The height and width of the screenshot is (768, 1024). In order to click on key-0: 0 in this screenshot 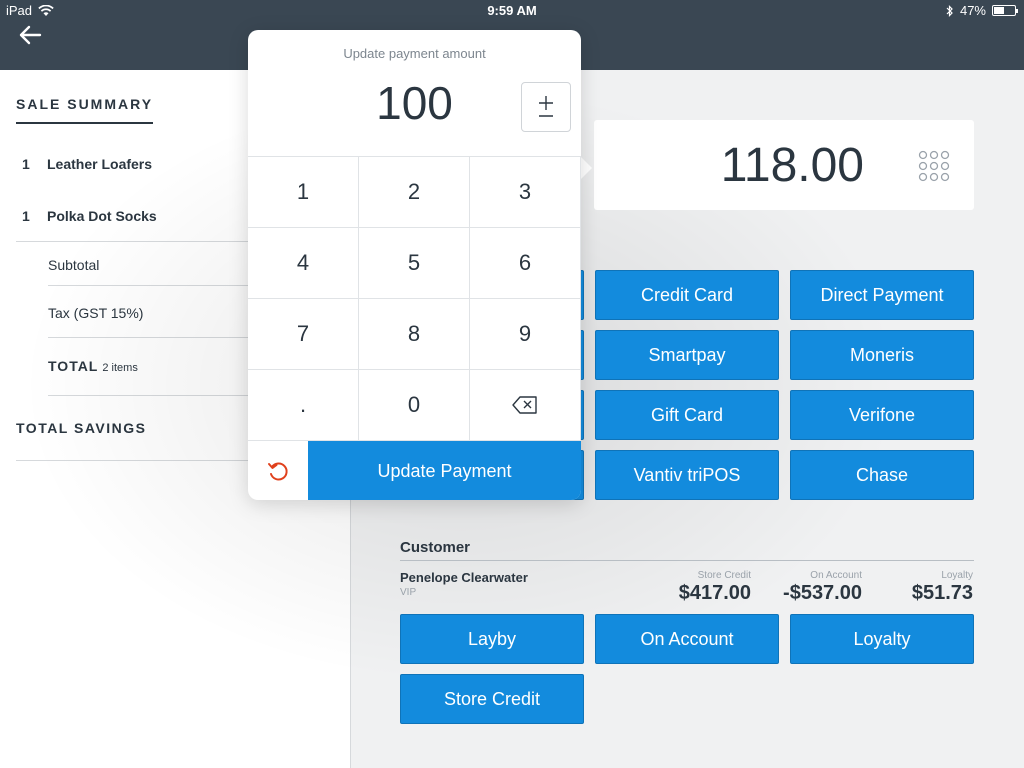, I will do `click(414, 404)`.